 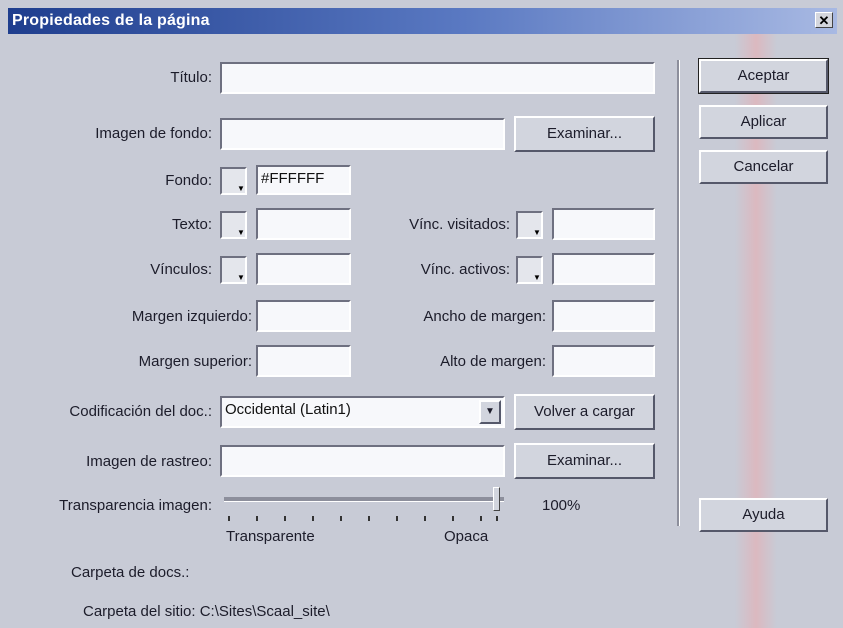 I want to click on opaque-label: Opaca, so click(x=466, y=536).